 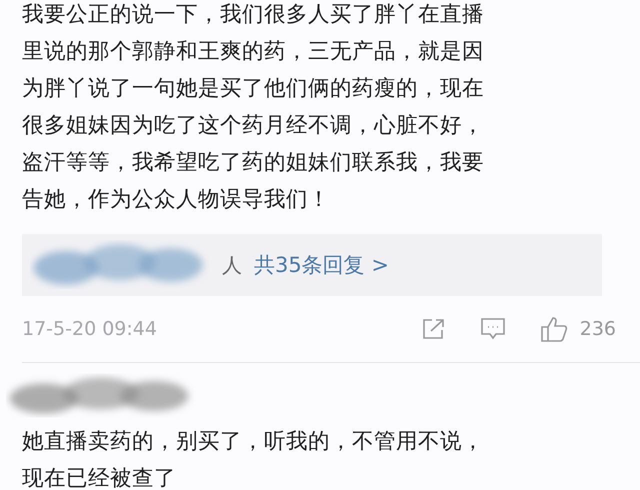 What do you see at coordinates (232, 265) in the screenshot?
I see `reply-names: 人` at bounding box center [232, 265].